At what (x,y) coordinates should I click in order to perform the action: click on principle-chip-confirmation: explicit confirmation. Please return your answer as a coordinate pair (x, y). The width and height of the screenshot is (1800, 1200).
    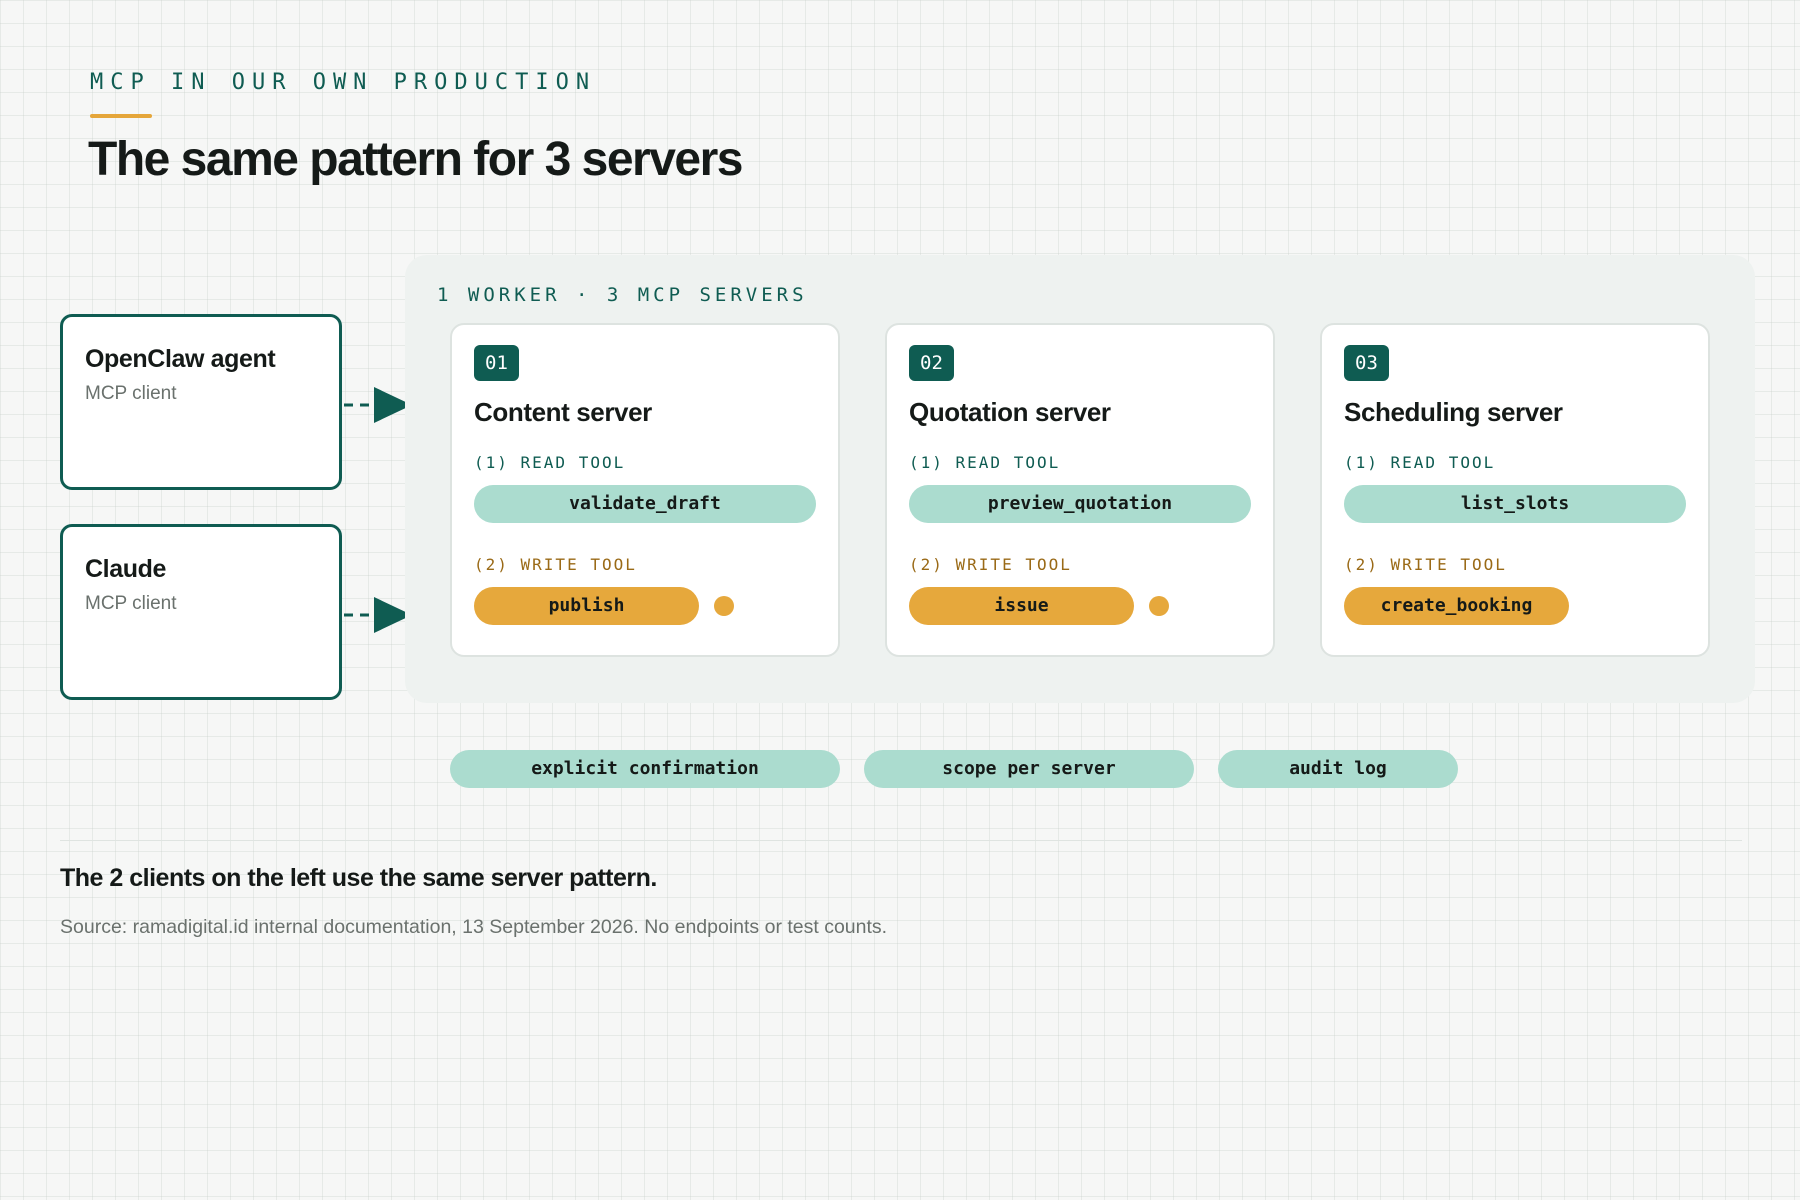
    Looking at the image, I should click on (645, 769).